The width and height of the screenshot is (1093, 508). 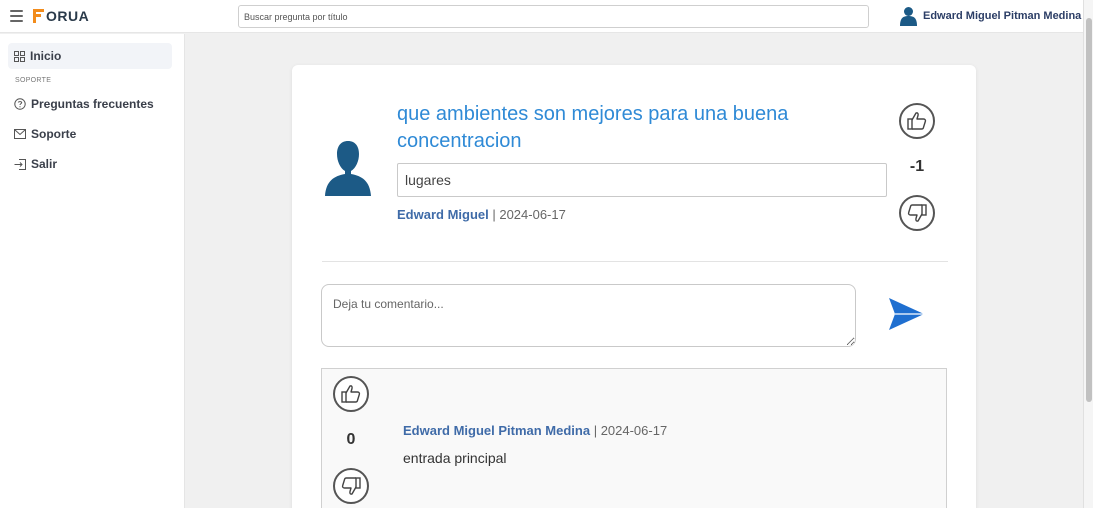 I want to click on sidebar-item-salir: Salir, so click(x=32, y=164).